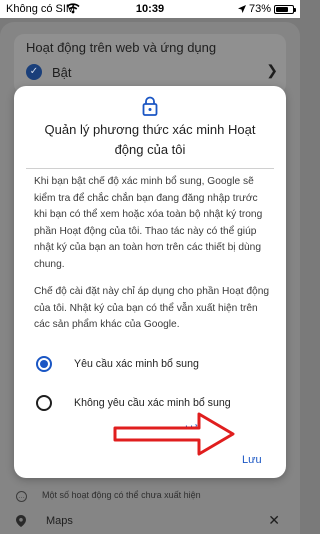  Describe the element at coordinates (121, 47) in the screenshot. I see `background-title: Hoạt động trên web và ứng dụng` at that location.